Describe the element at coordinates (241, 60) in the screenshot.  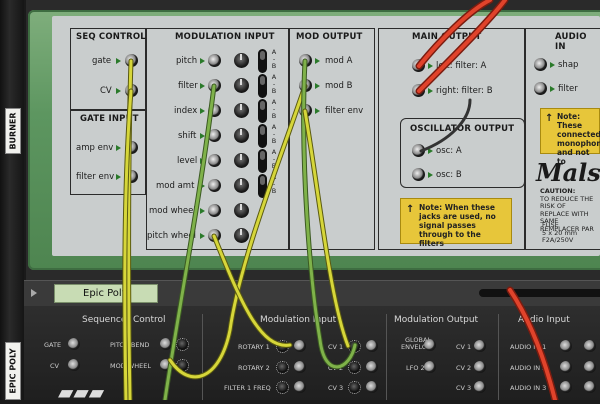
I see `mod-in-knob-pitch` at that location.